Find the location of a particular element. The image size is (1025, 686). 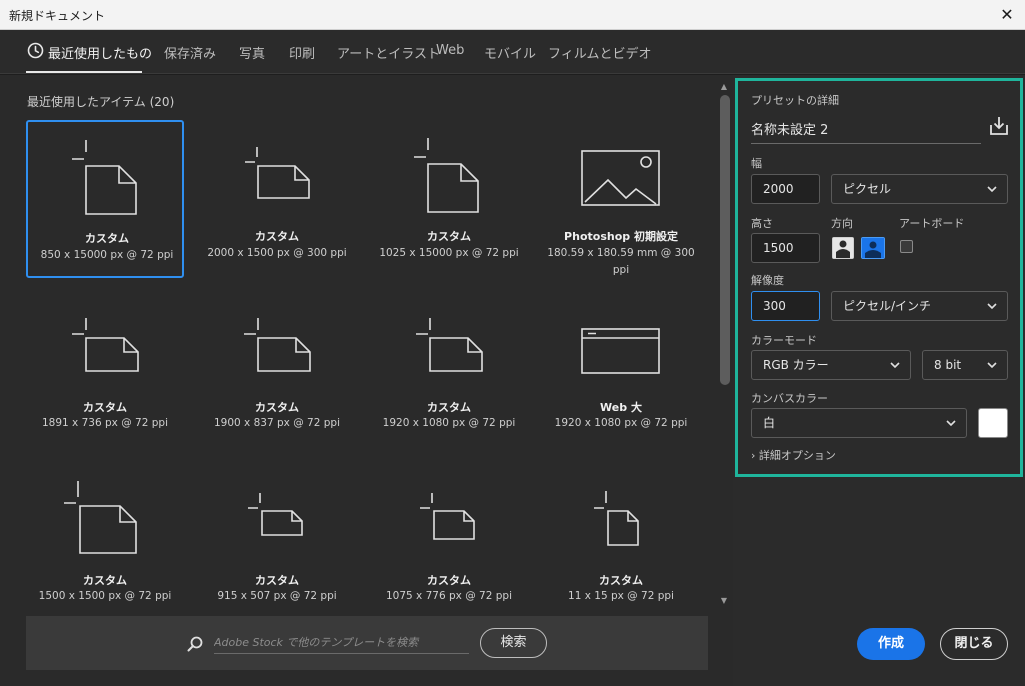

recent-item-3: カスタム 1025 x 15000 px @ 72 ppi is located at coordinates (449, 199).